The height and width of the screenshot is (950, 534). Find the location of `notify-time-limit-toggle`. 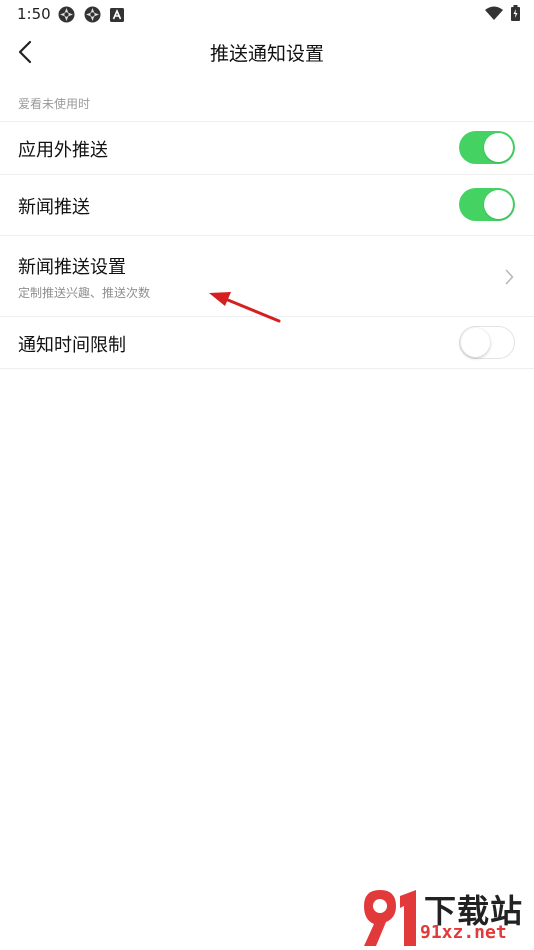

notify-time-limit-toggle is located at coordinates (487, 342).